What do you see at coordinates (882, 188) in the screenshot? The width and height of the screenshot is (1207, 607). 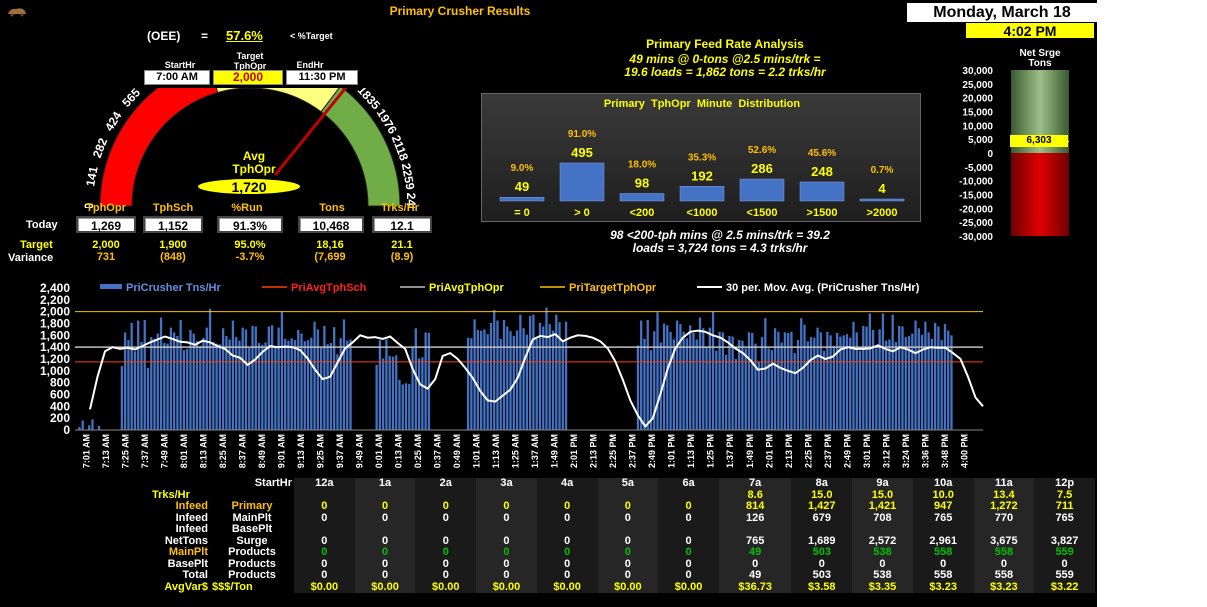 I see `distribution-bar-value: 4` at bounding box center [882, 188].